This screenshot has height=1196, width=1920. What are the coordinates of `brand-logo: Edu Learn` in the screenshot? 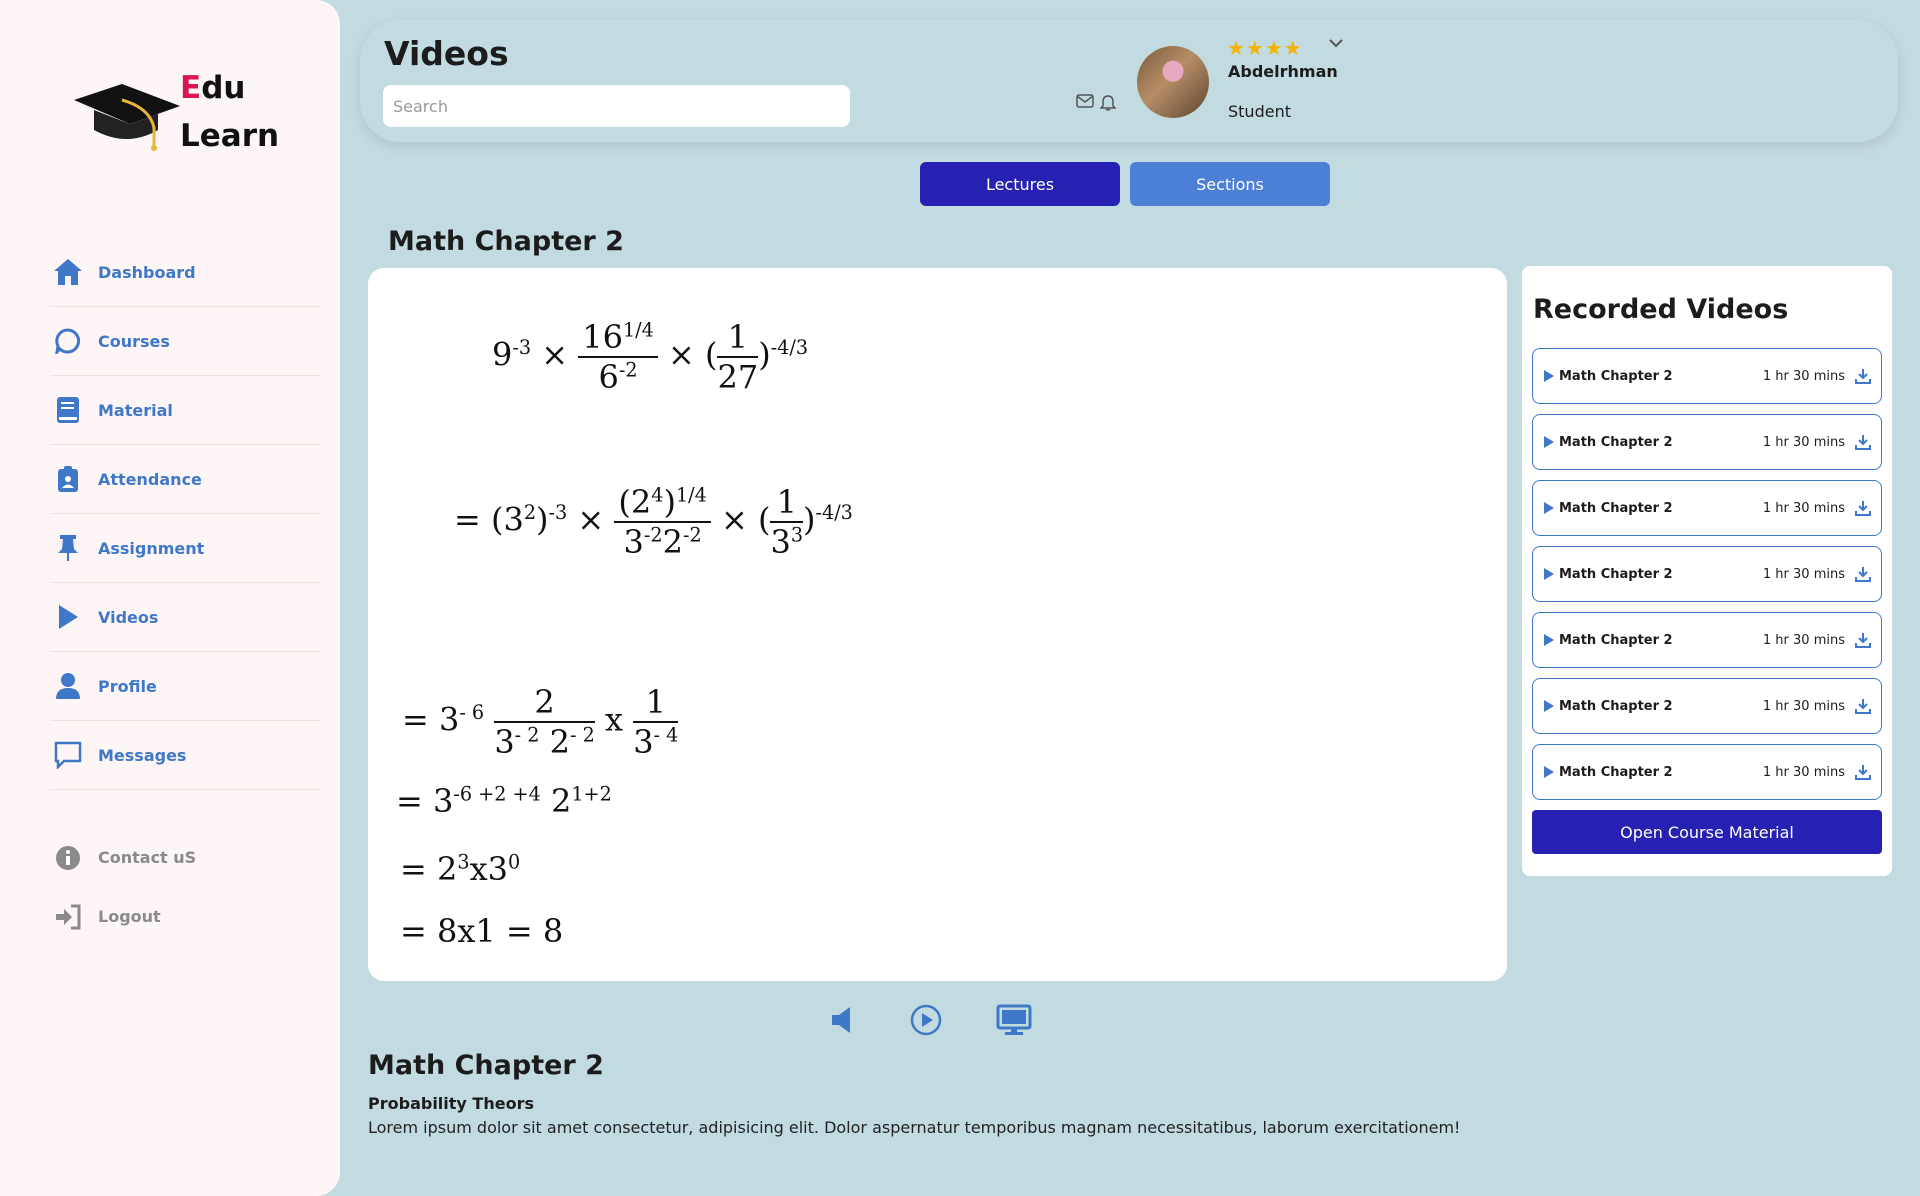 It's located at (187, 110).